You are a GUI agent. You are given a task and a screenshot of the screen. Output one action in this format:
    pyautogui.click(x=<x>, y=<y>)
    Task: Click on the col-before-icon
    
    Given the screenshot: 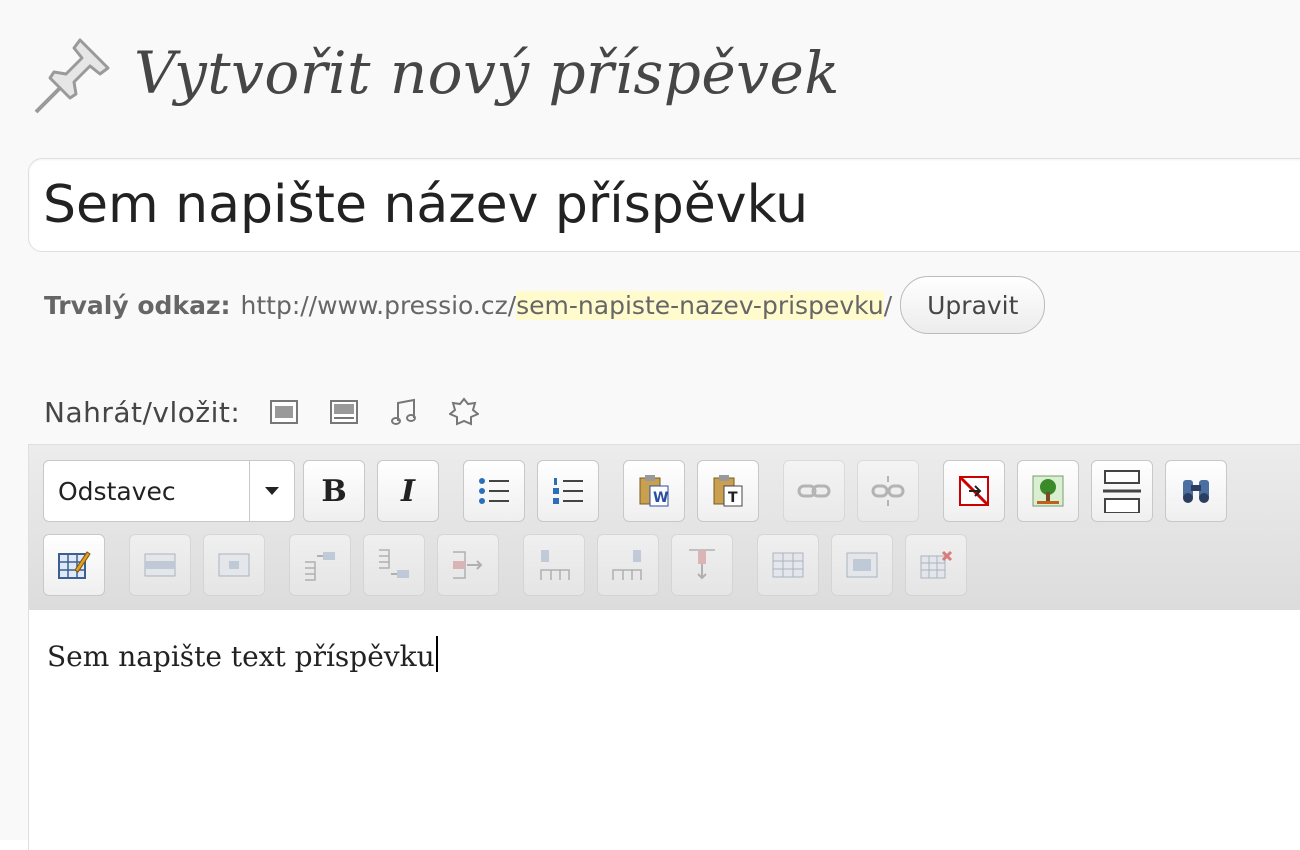 What is the action you would take?
    pyautogui.click(x=555, y=565)
    